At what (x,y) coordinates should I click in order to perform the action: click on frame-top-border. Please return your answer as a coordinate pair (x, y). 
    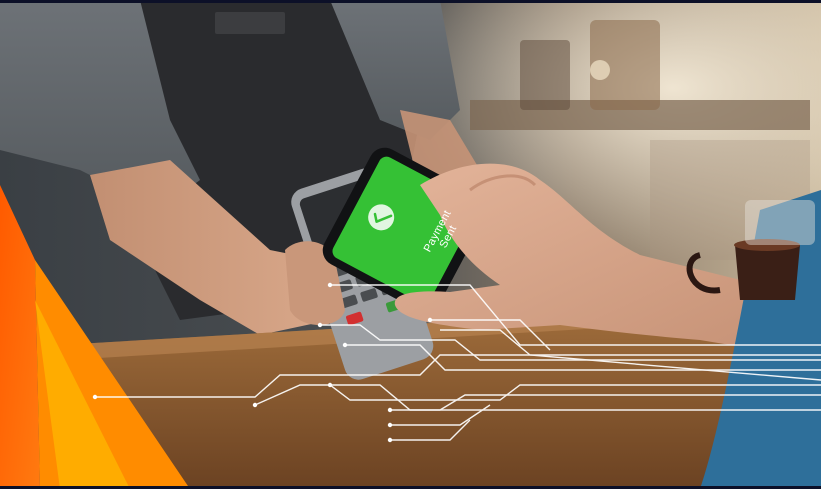
    Looking at the image, I should click on (410, 1).